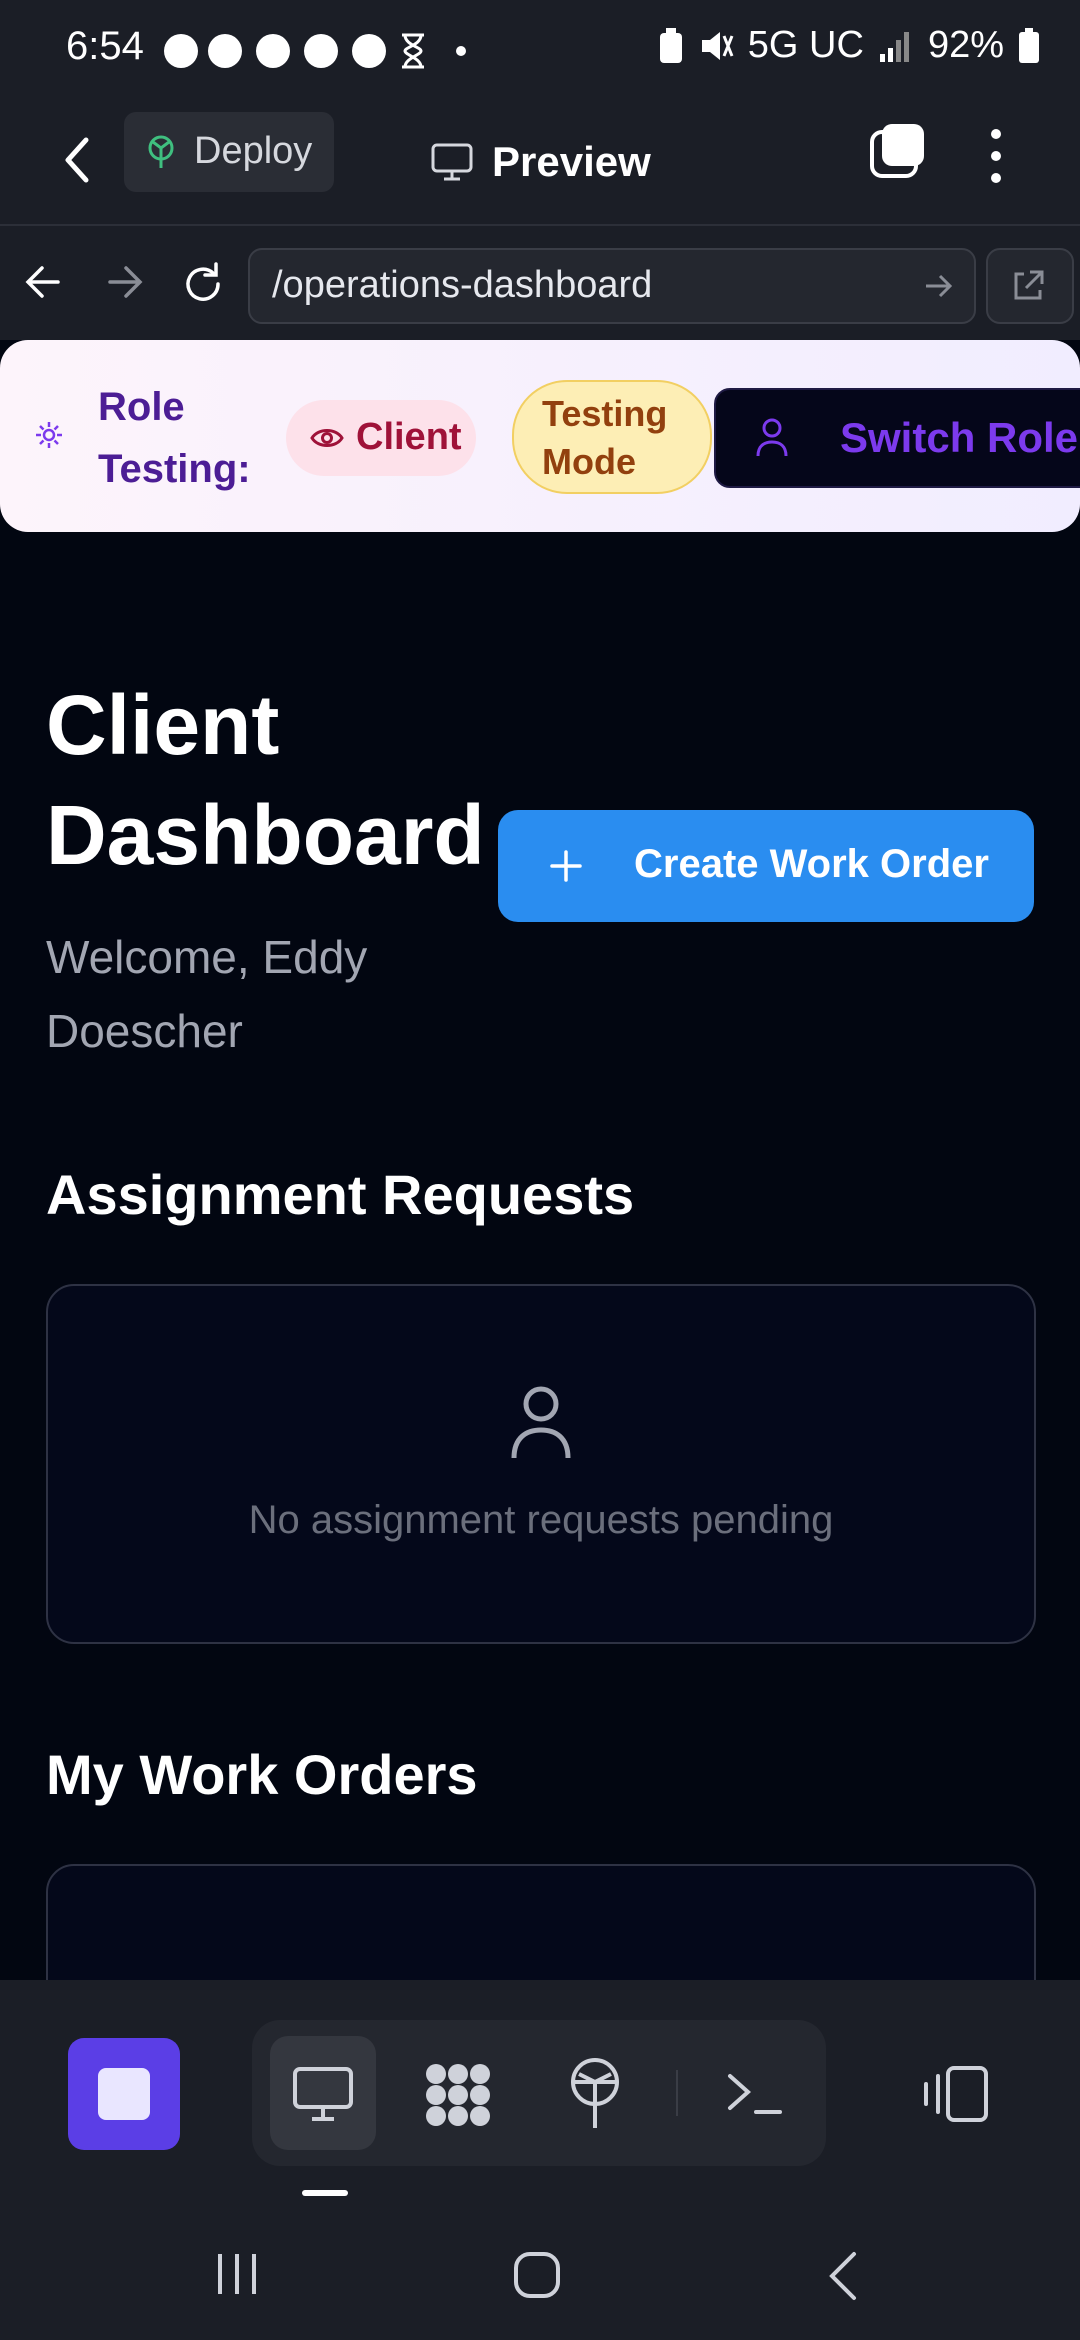 The height and width of the screenshot is (2340, 1080). What do you see at coordinates (595, 2094) in the screenshot?
I see `deploy-tab-icon` at bounding box center [595, 2094].